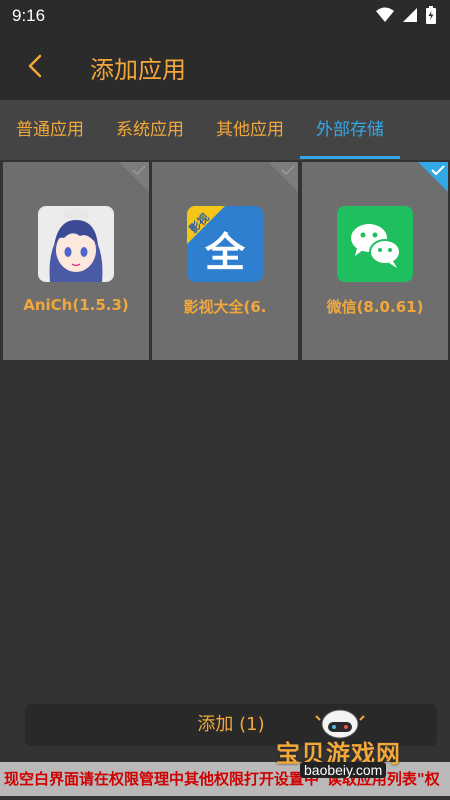  I want to click on status-bar: 9:16, so click(225, 16).